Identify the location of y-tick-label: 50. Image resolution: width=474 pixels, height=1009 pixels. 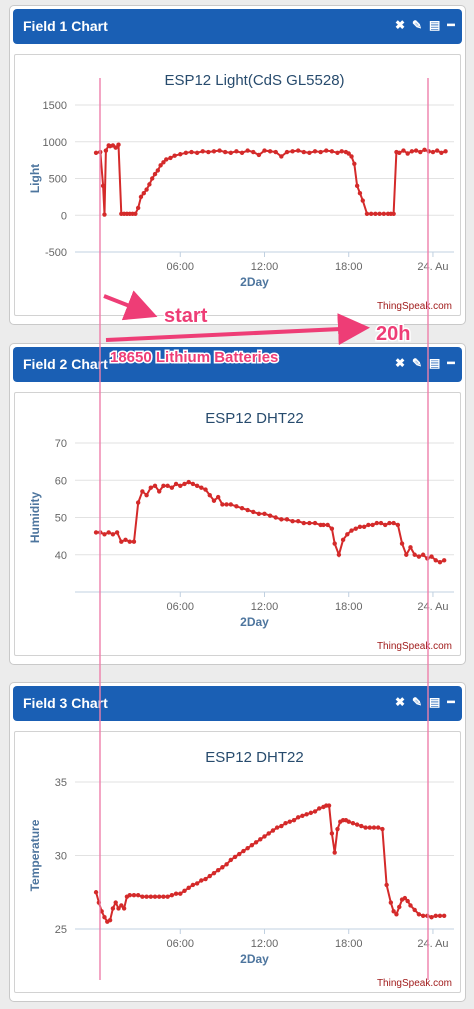
(61, 519).